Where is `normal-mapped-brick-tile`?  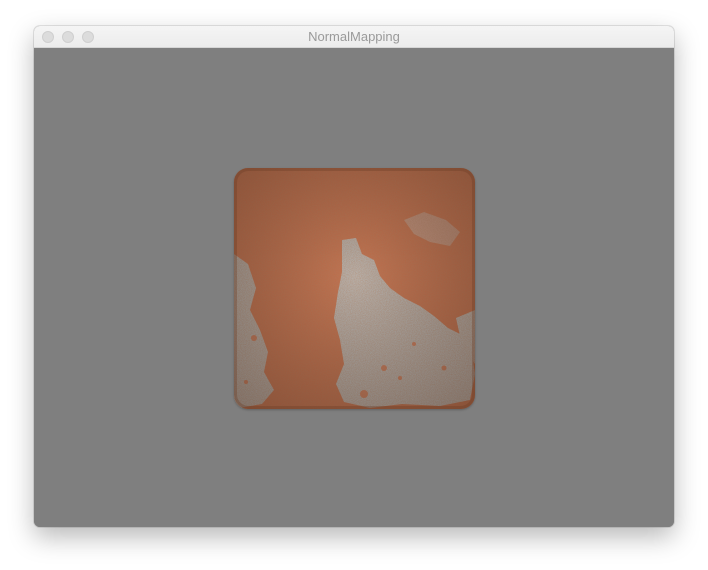 normal-mapped-brick-tile is located at coordinates (354, 288).